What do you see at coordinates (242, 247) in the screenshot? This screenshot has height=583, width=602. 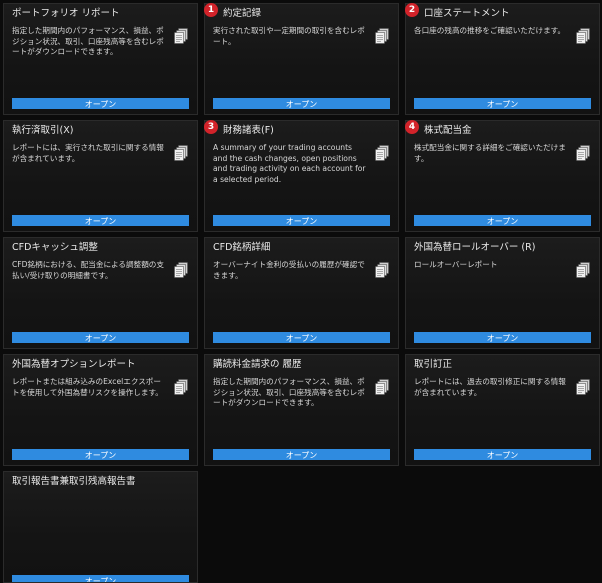 I see `card-title: CFD銘柄詳細` at bounding box center [242, 247].